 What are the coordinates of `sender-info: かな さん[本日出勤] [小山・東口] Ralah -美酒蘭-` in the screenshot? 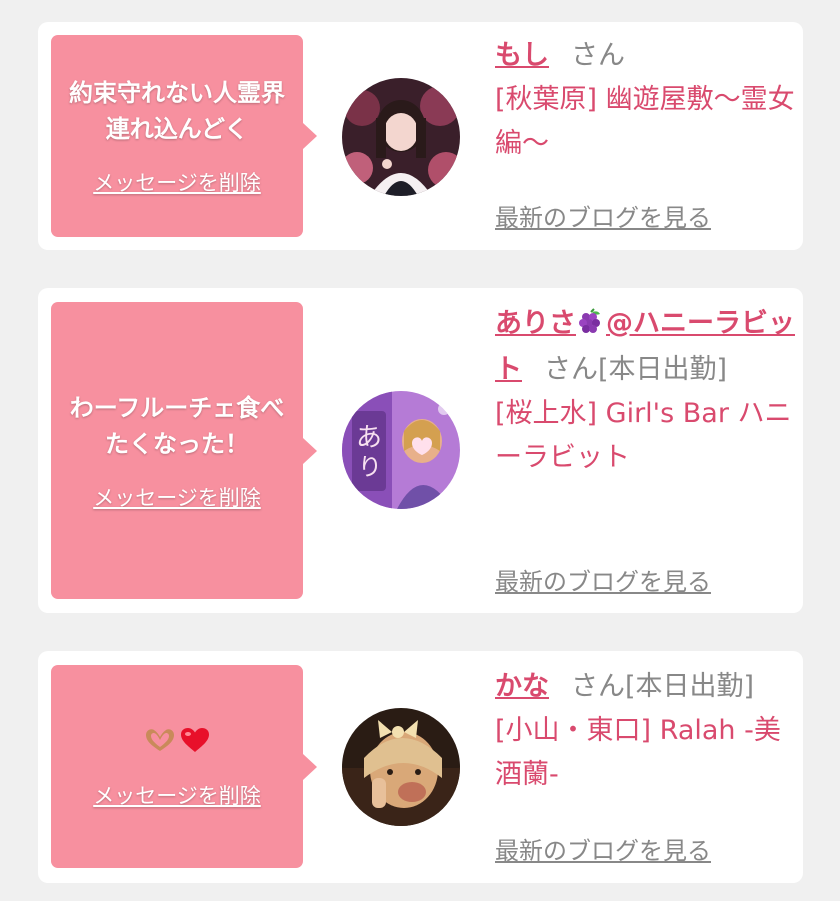 It's located at (645, 731).